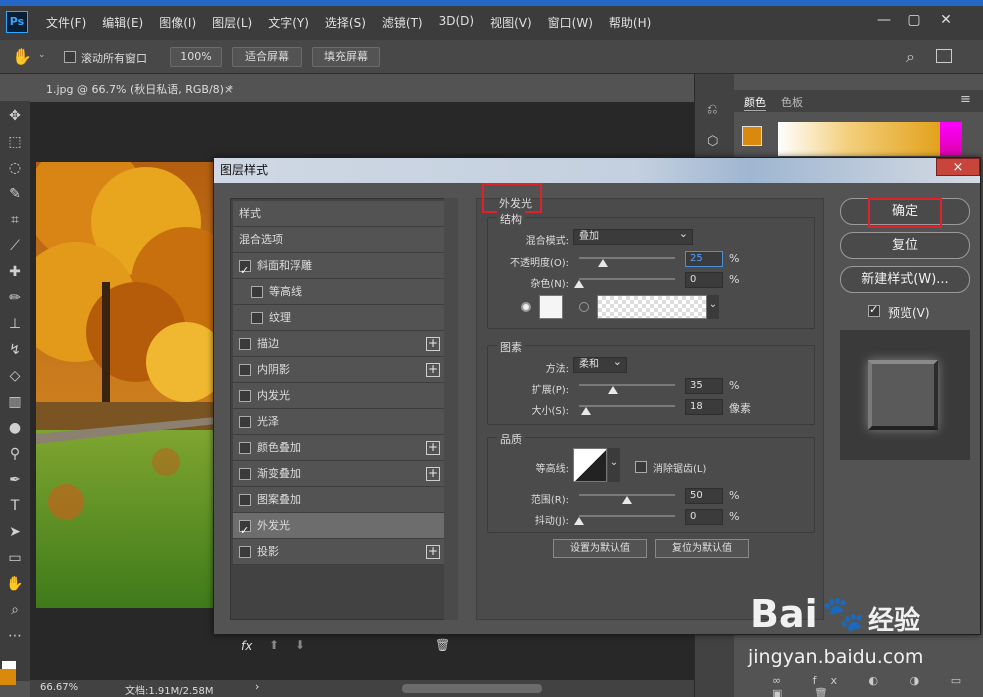  I want to click on spread-slider-knob, so click(612, 390).